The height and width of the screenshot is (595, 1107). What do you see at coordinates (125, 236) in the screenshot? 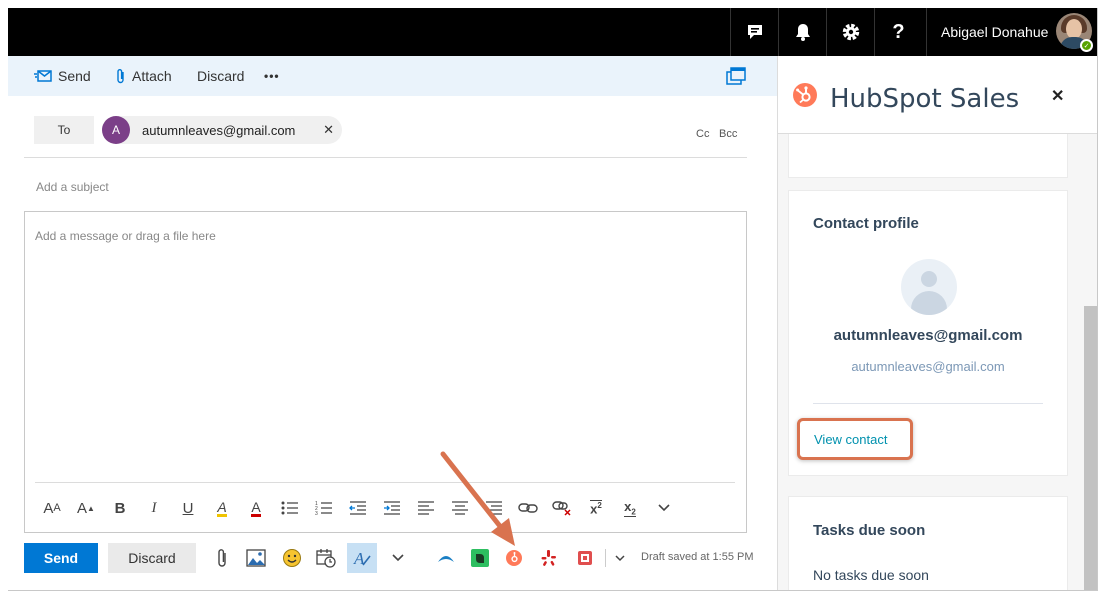
I see `message-placeholder: Add a message or drag a file here` at bounding box center [125, 236].